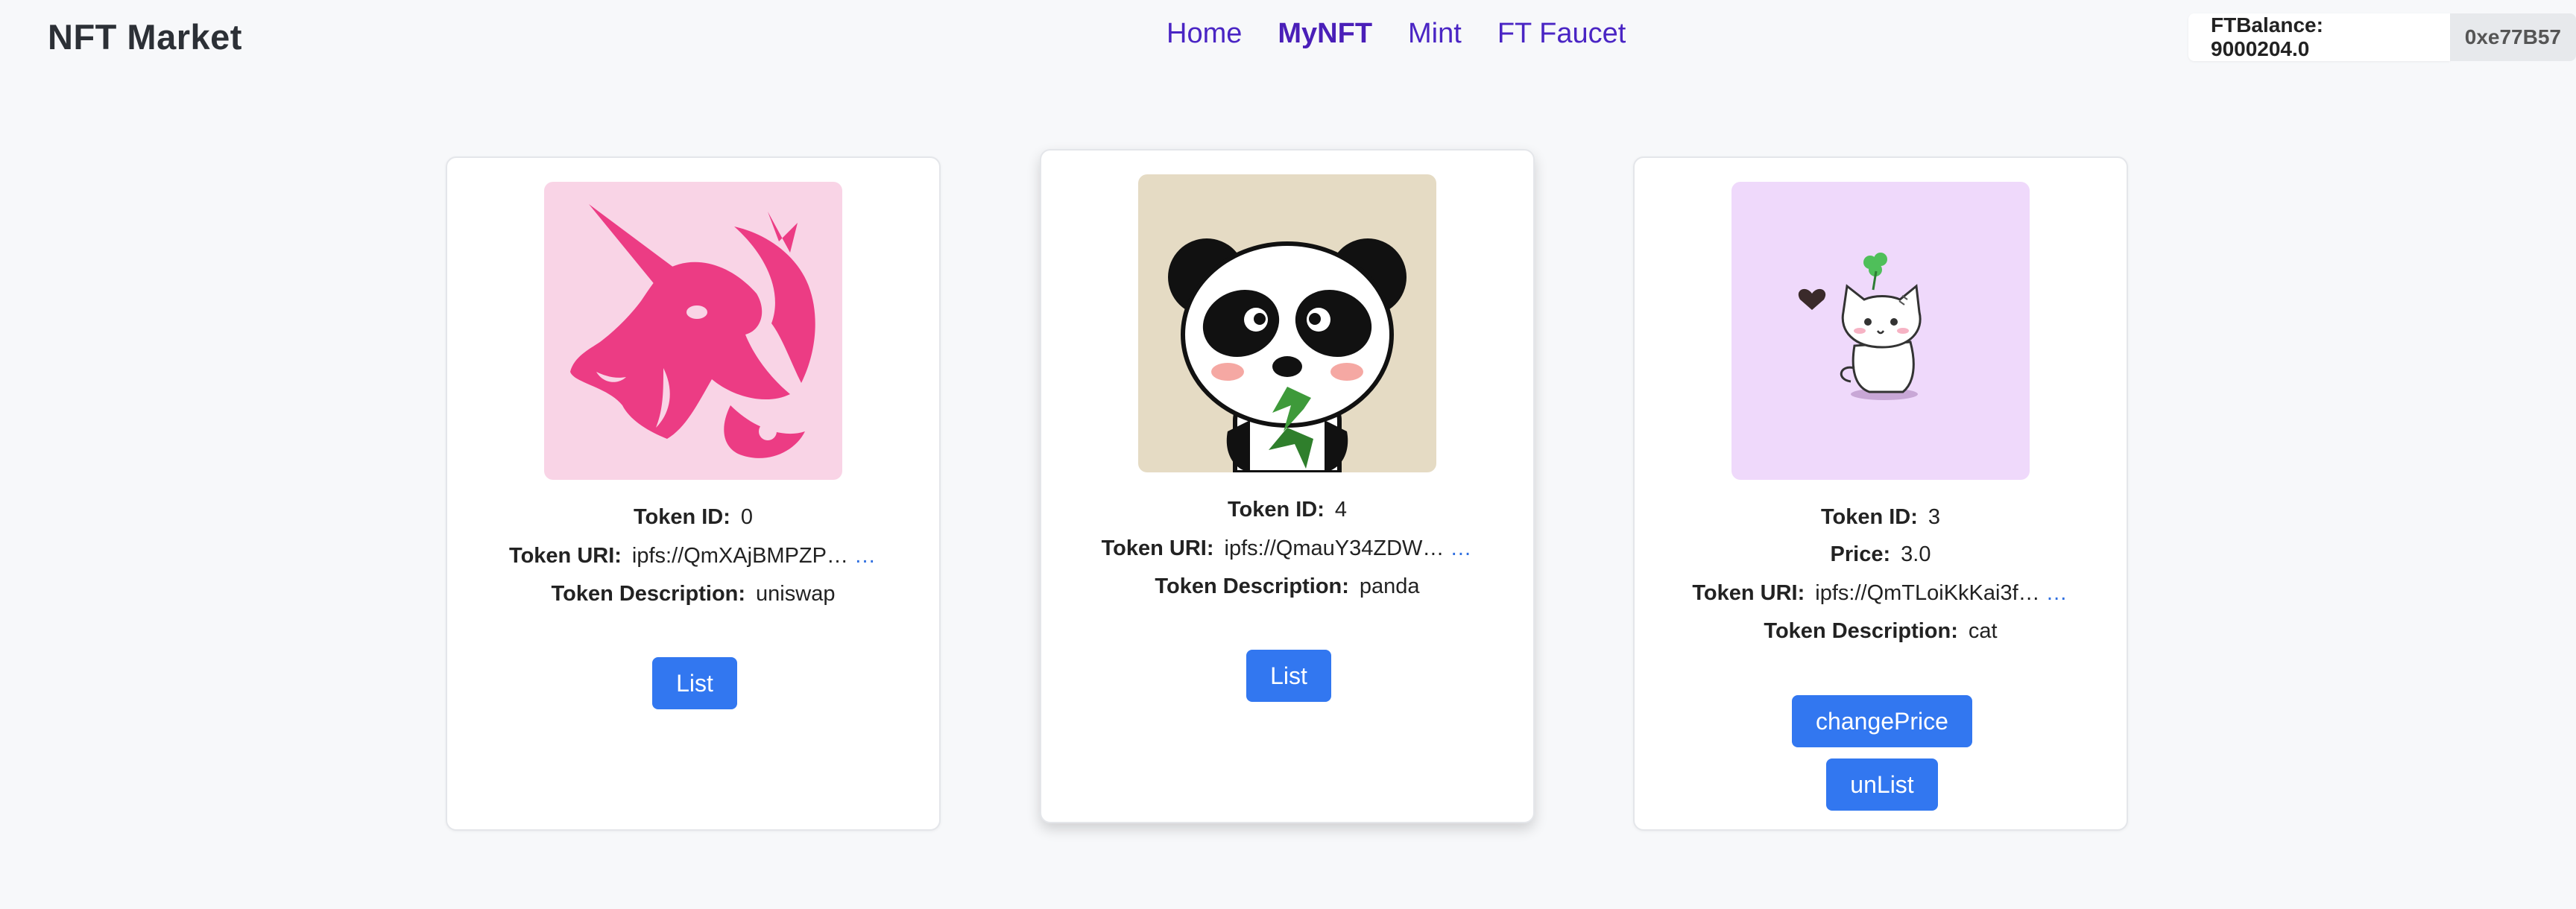 This screenshot has width=2576, height=909. I want to click on nav-mint: Mint, so click(1435, 34).